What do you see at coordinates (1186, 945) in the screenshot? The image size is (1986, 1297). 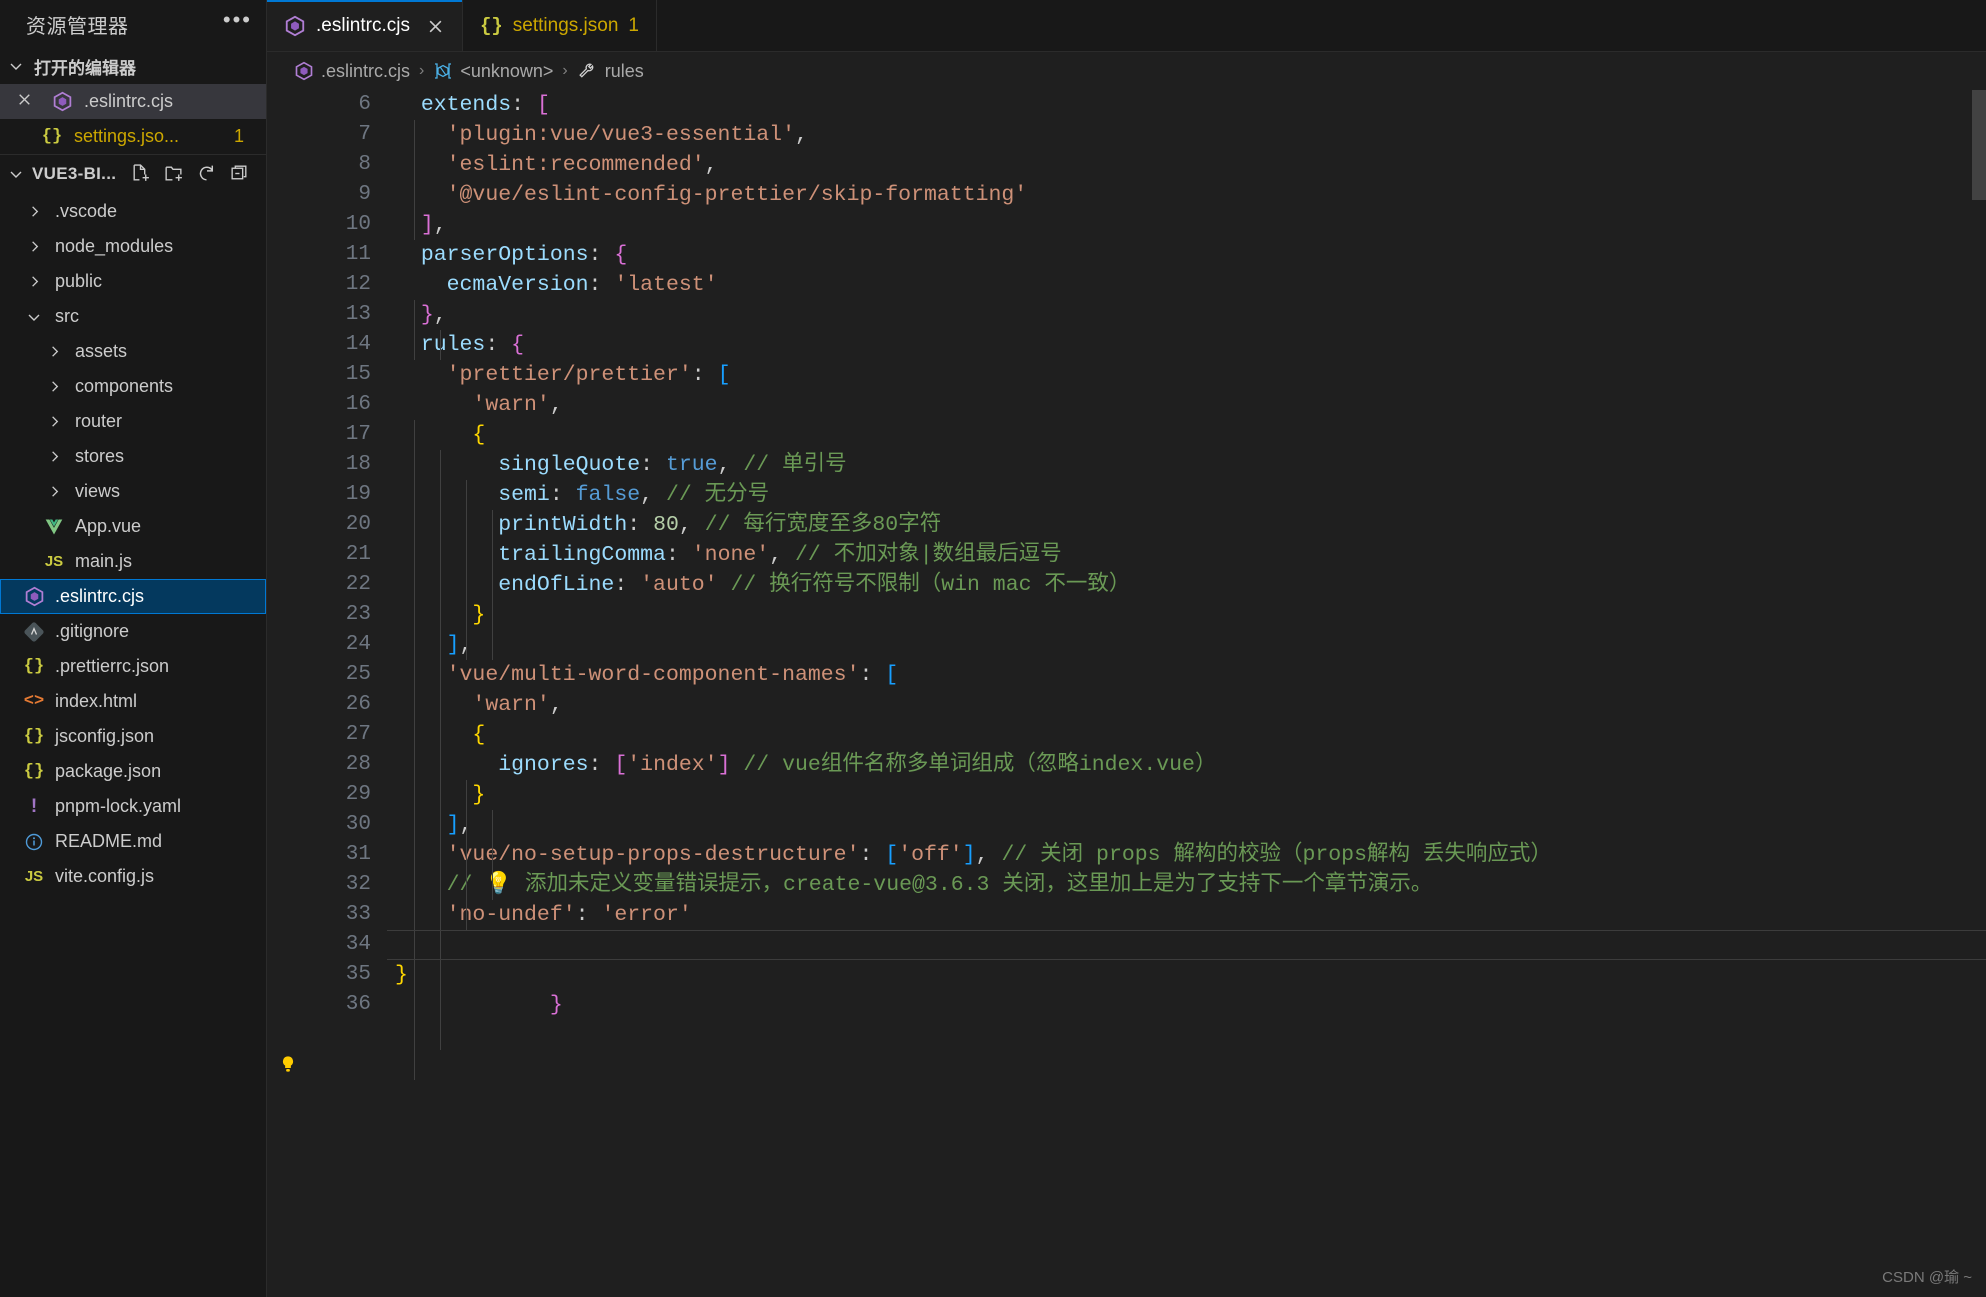 I see `current-line-highlight` at bounding box center [1186, 945].